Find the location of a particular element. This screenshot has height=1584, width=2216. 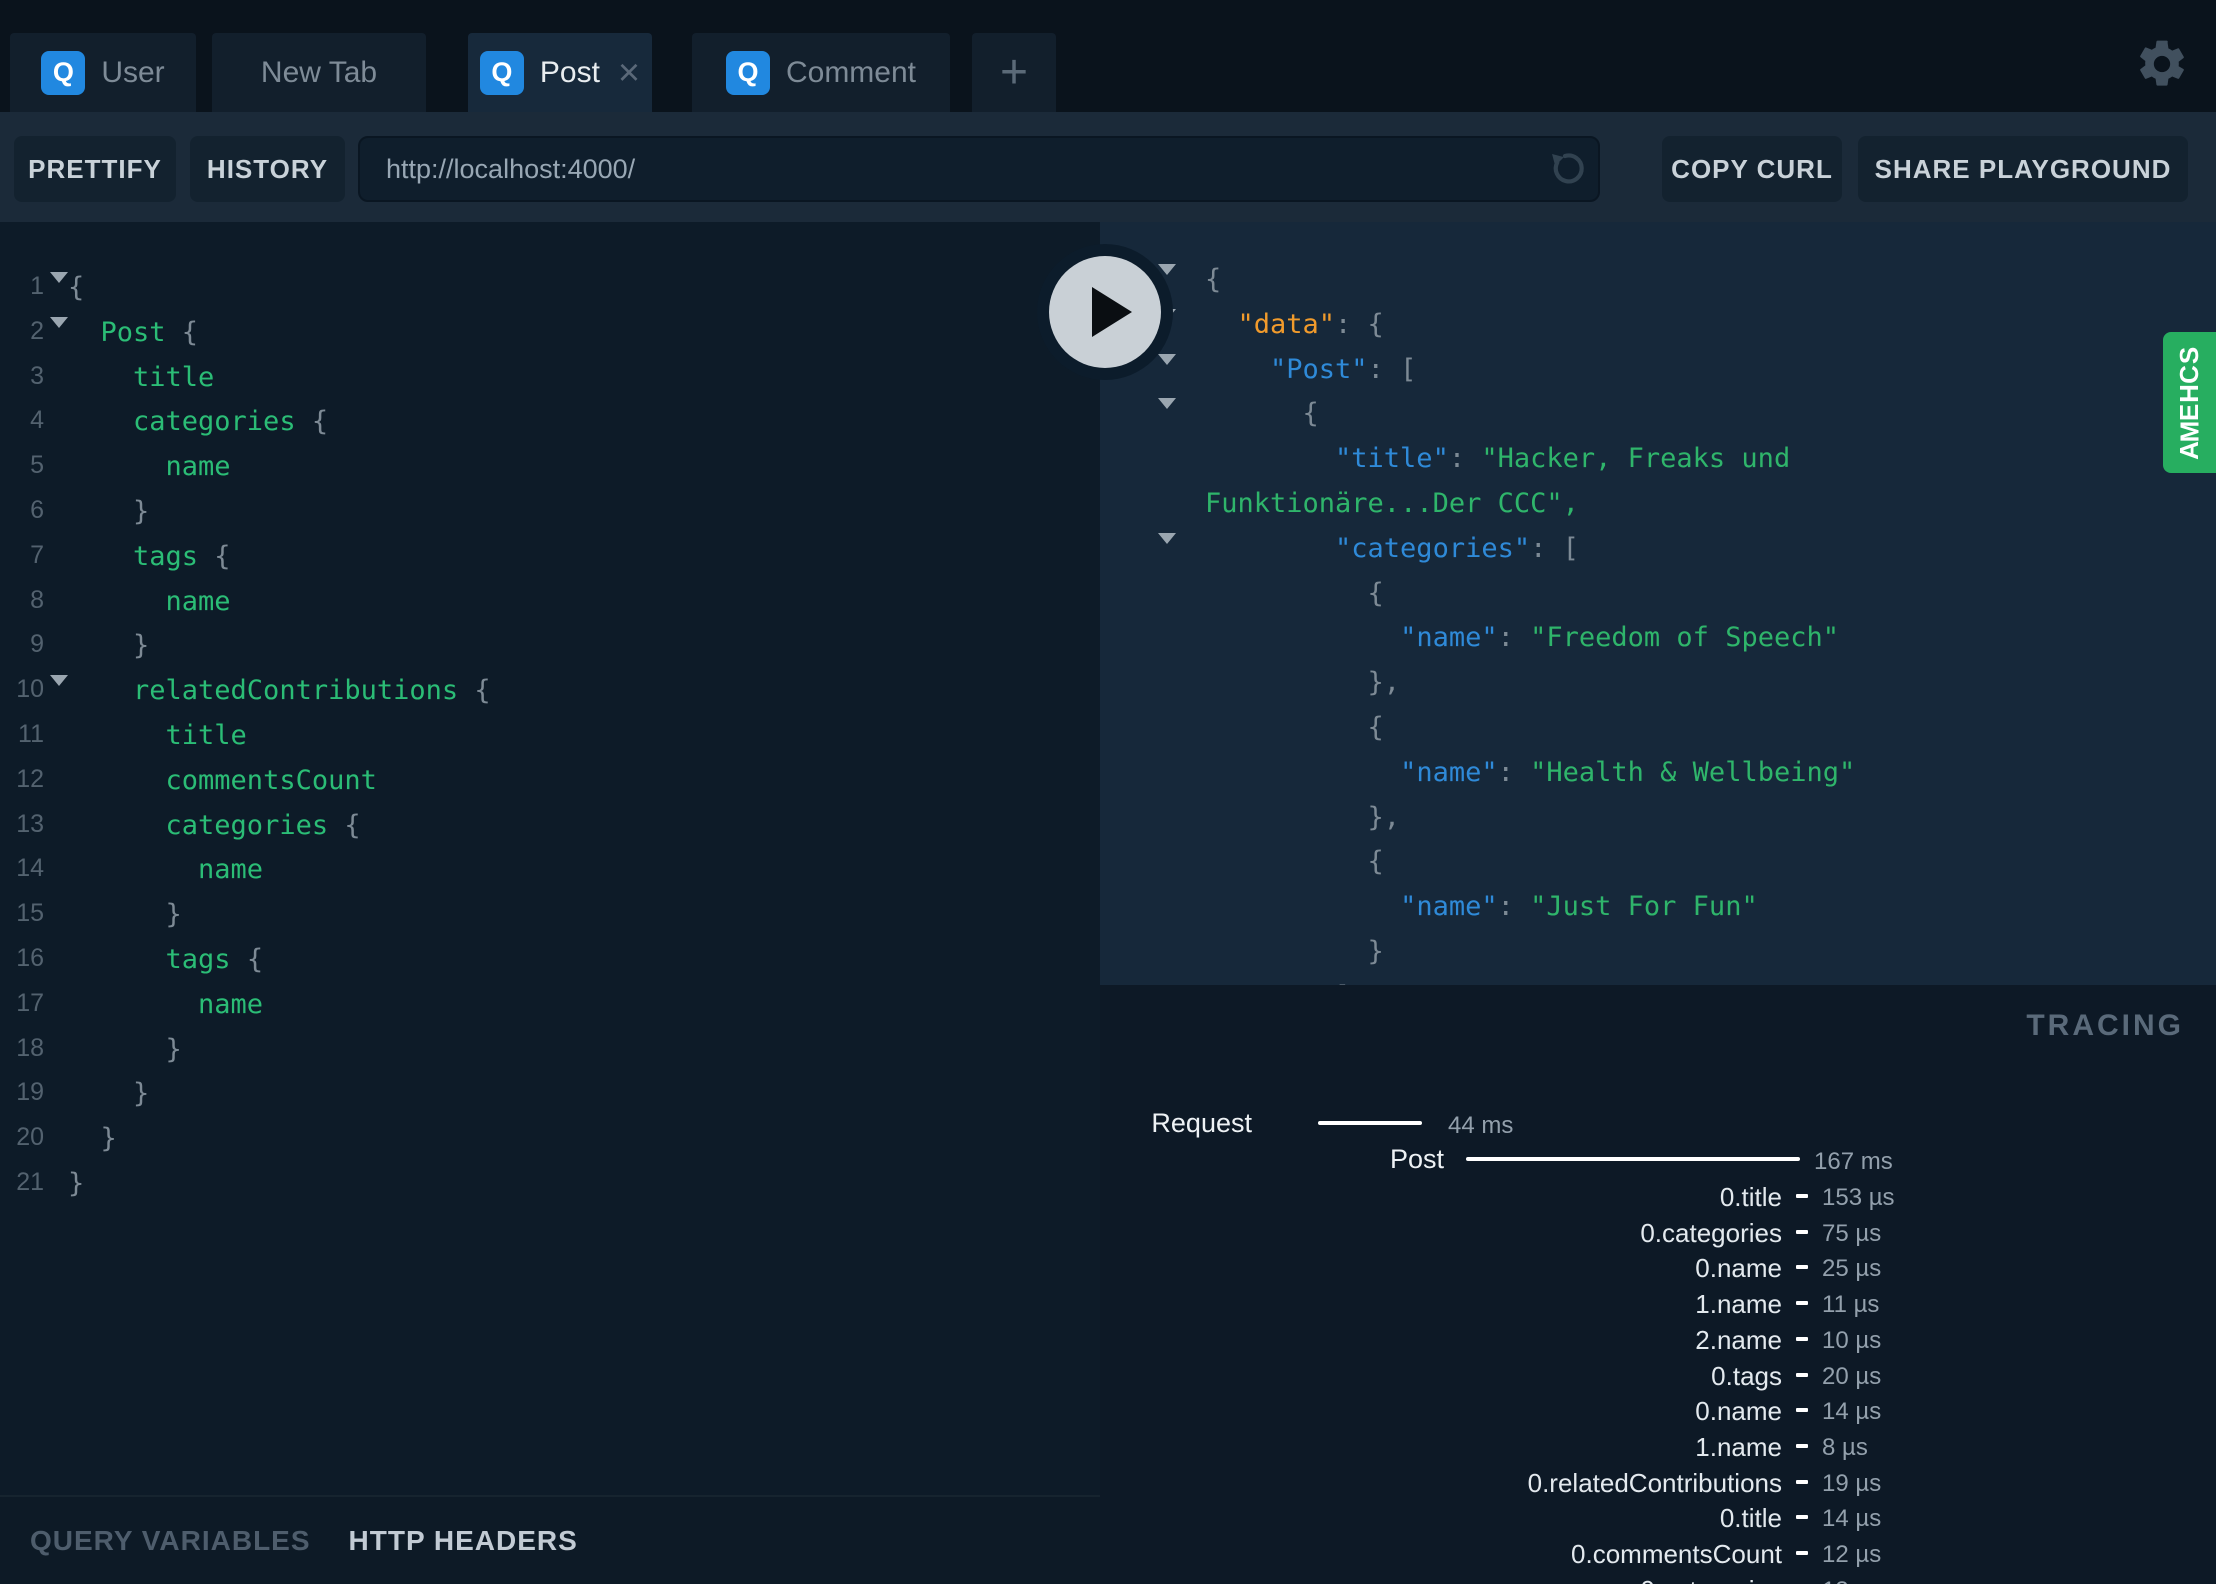

editor-line: 5 name is located at coordinates (550, 467).